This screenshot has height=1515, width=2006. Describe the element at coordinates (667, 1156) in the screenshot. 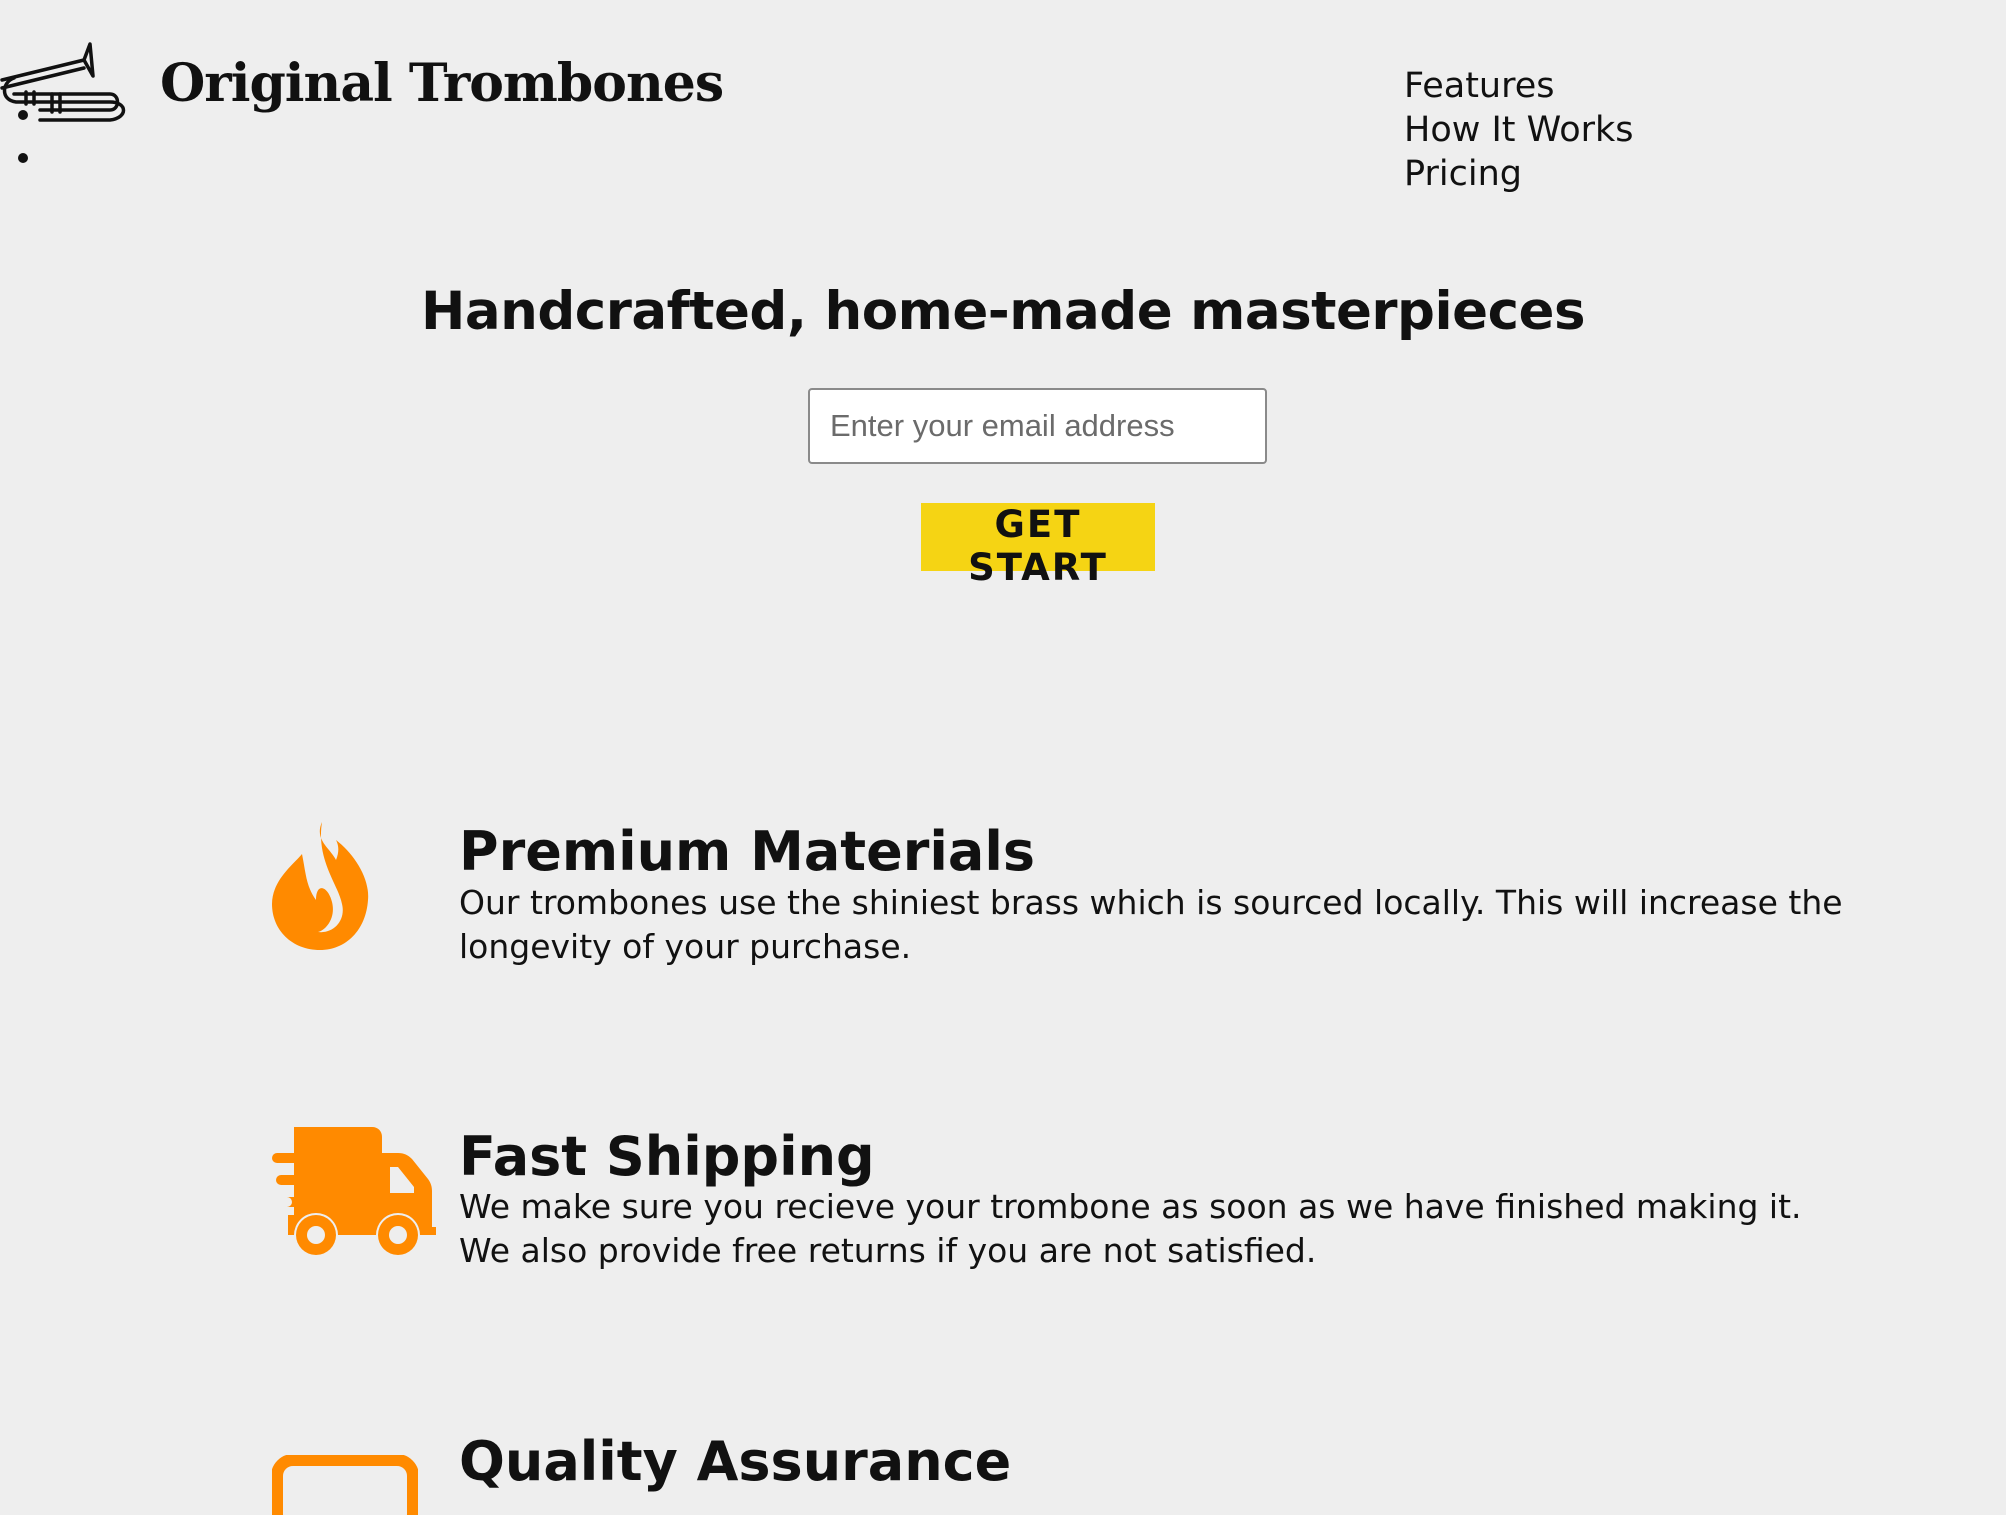

I see `feature-title: Fast Shipping` at that location.